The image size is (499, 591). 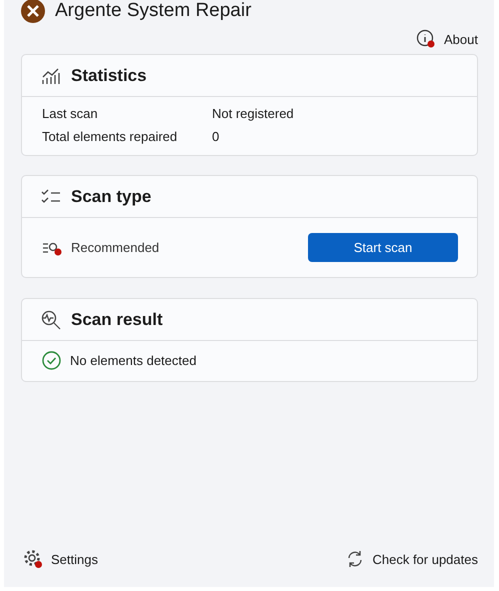 What do you see at coordinates (111, 196) in the screenshot?
I see `card-title: Scan type` at bounding box center [111, 196].